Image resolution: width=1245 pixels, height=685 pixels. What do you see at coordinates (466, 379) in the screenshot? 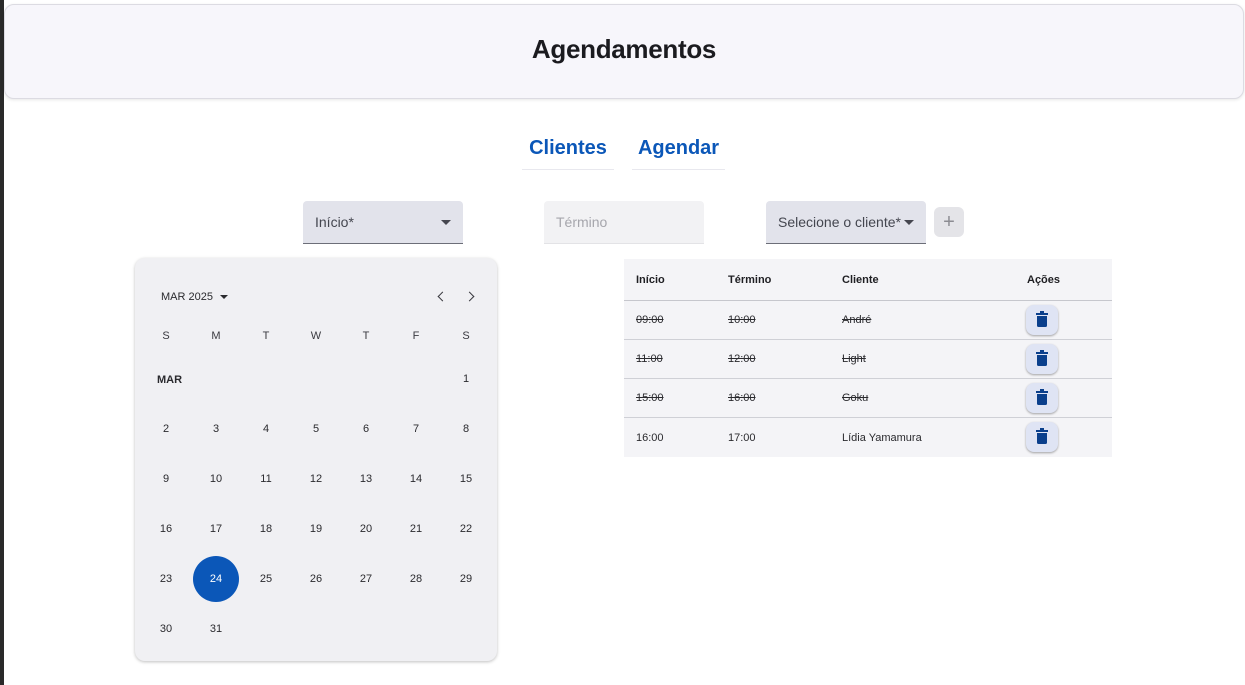
I see `calendar-day: 1` at bounding box center [466, 379].